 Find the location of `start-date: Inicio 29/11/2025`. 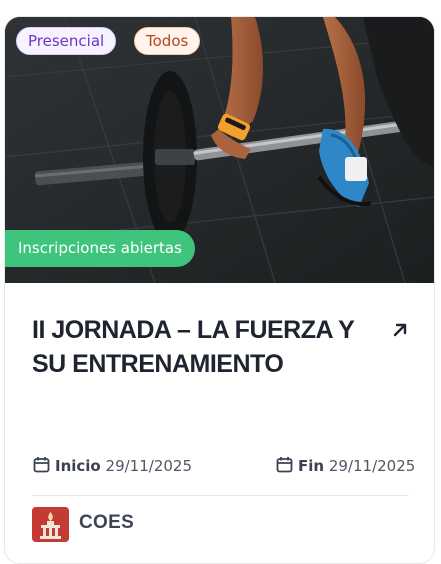

start-date: Inicio 29/11/2025 is located at coordinates (112, 466).